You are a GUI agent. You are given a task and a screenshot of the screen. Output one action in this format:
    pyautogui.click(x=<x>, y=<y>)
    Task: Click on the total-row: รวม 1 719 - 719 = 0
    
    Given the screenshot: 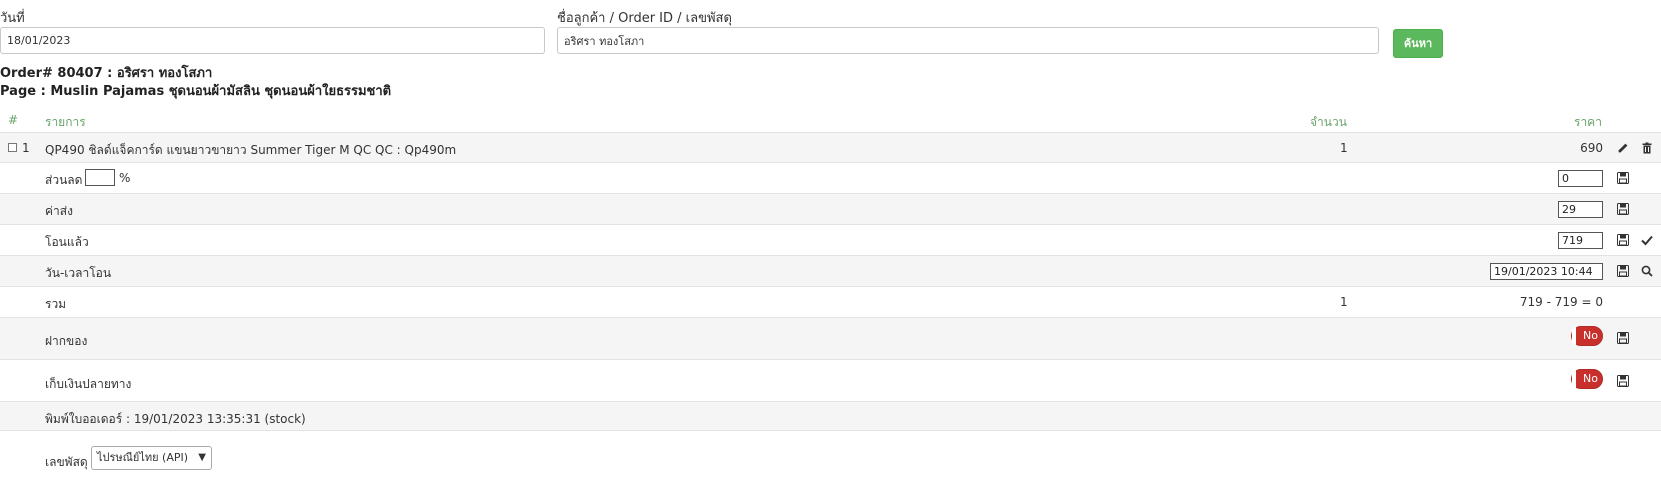 What is the action you would take?
    pyautogui.click(x=830, y=301)
    